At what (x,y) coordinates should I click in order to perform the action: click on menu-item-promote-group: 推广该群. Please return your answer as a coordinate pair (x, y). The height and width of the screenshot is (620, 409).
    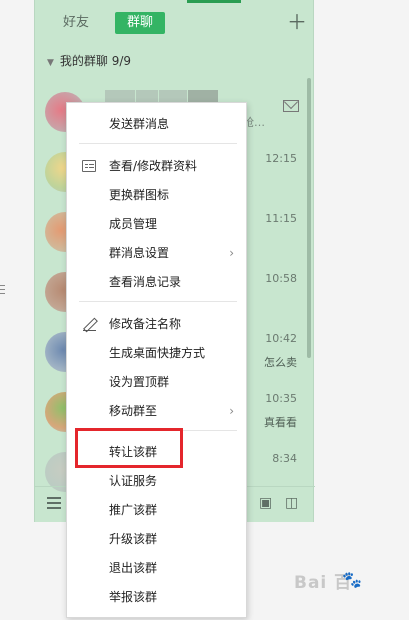
    Looking at the image, I should click on (157, 510).